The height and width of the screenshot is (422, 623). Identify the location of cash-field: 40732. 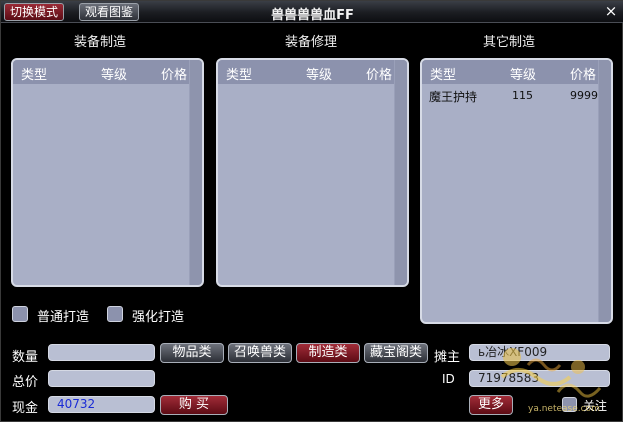
(101, 404).